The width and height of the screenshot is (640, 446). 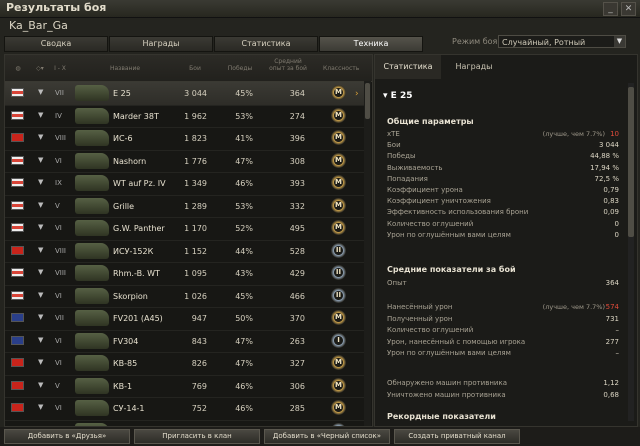 I want to click on tab-summary: Сводка, so click(x=56, y=44).